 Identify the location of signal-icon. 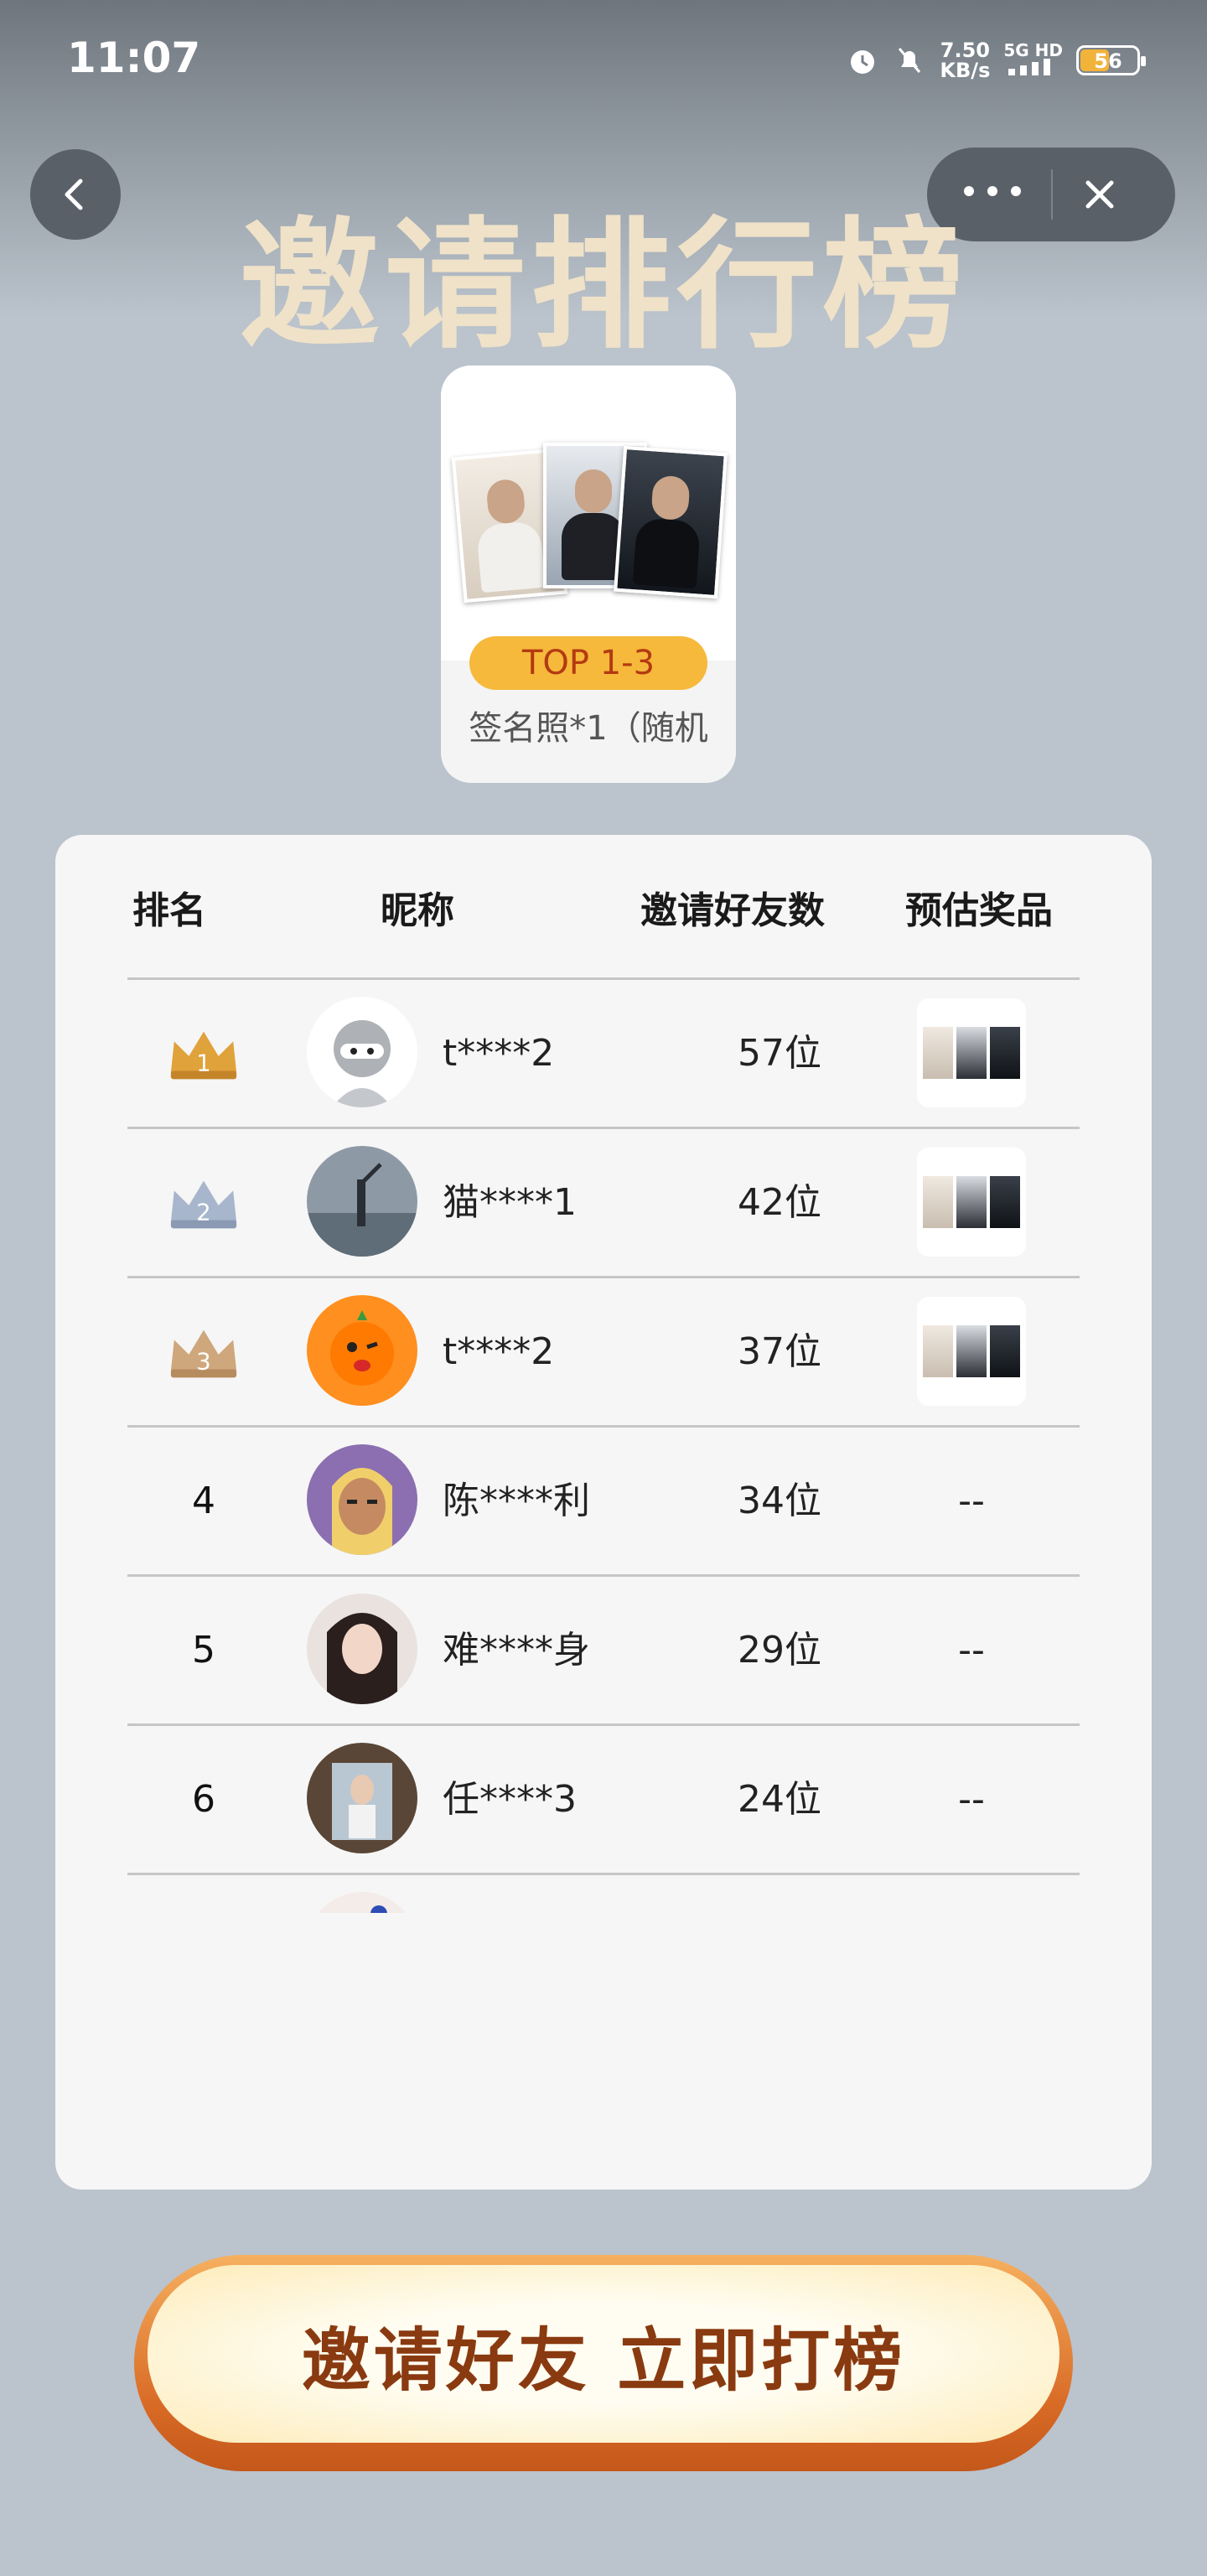
(1029, 67).